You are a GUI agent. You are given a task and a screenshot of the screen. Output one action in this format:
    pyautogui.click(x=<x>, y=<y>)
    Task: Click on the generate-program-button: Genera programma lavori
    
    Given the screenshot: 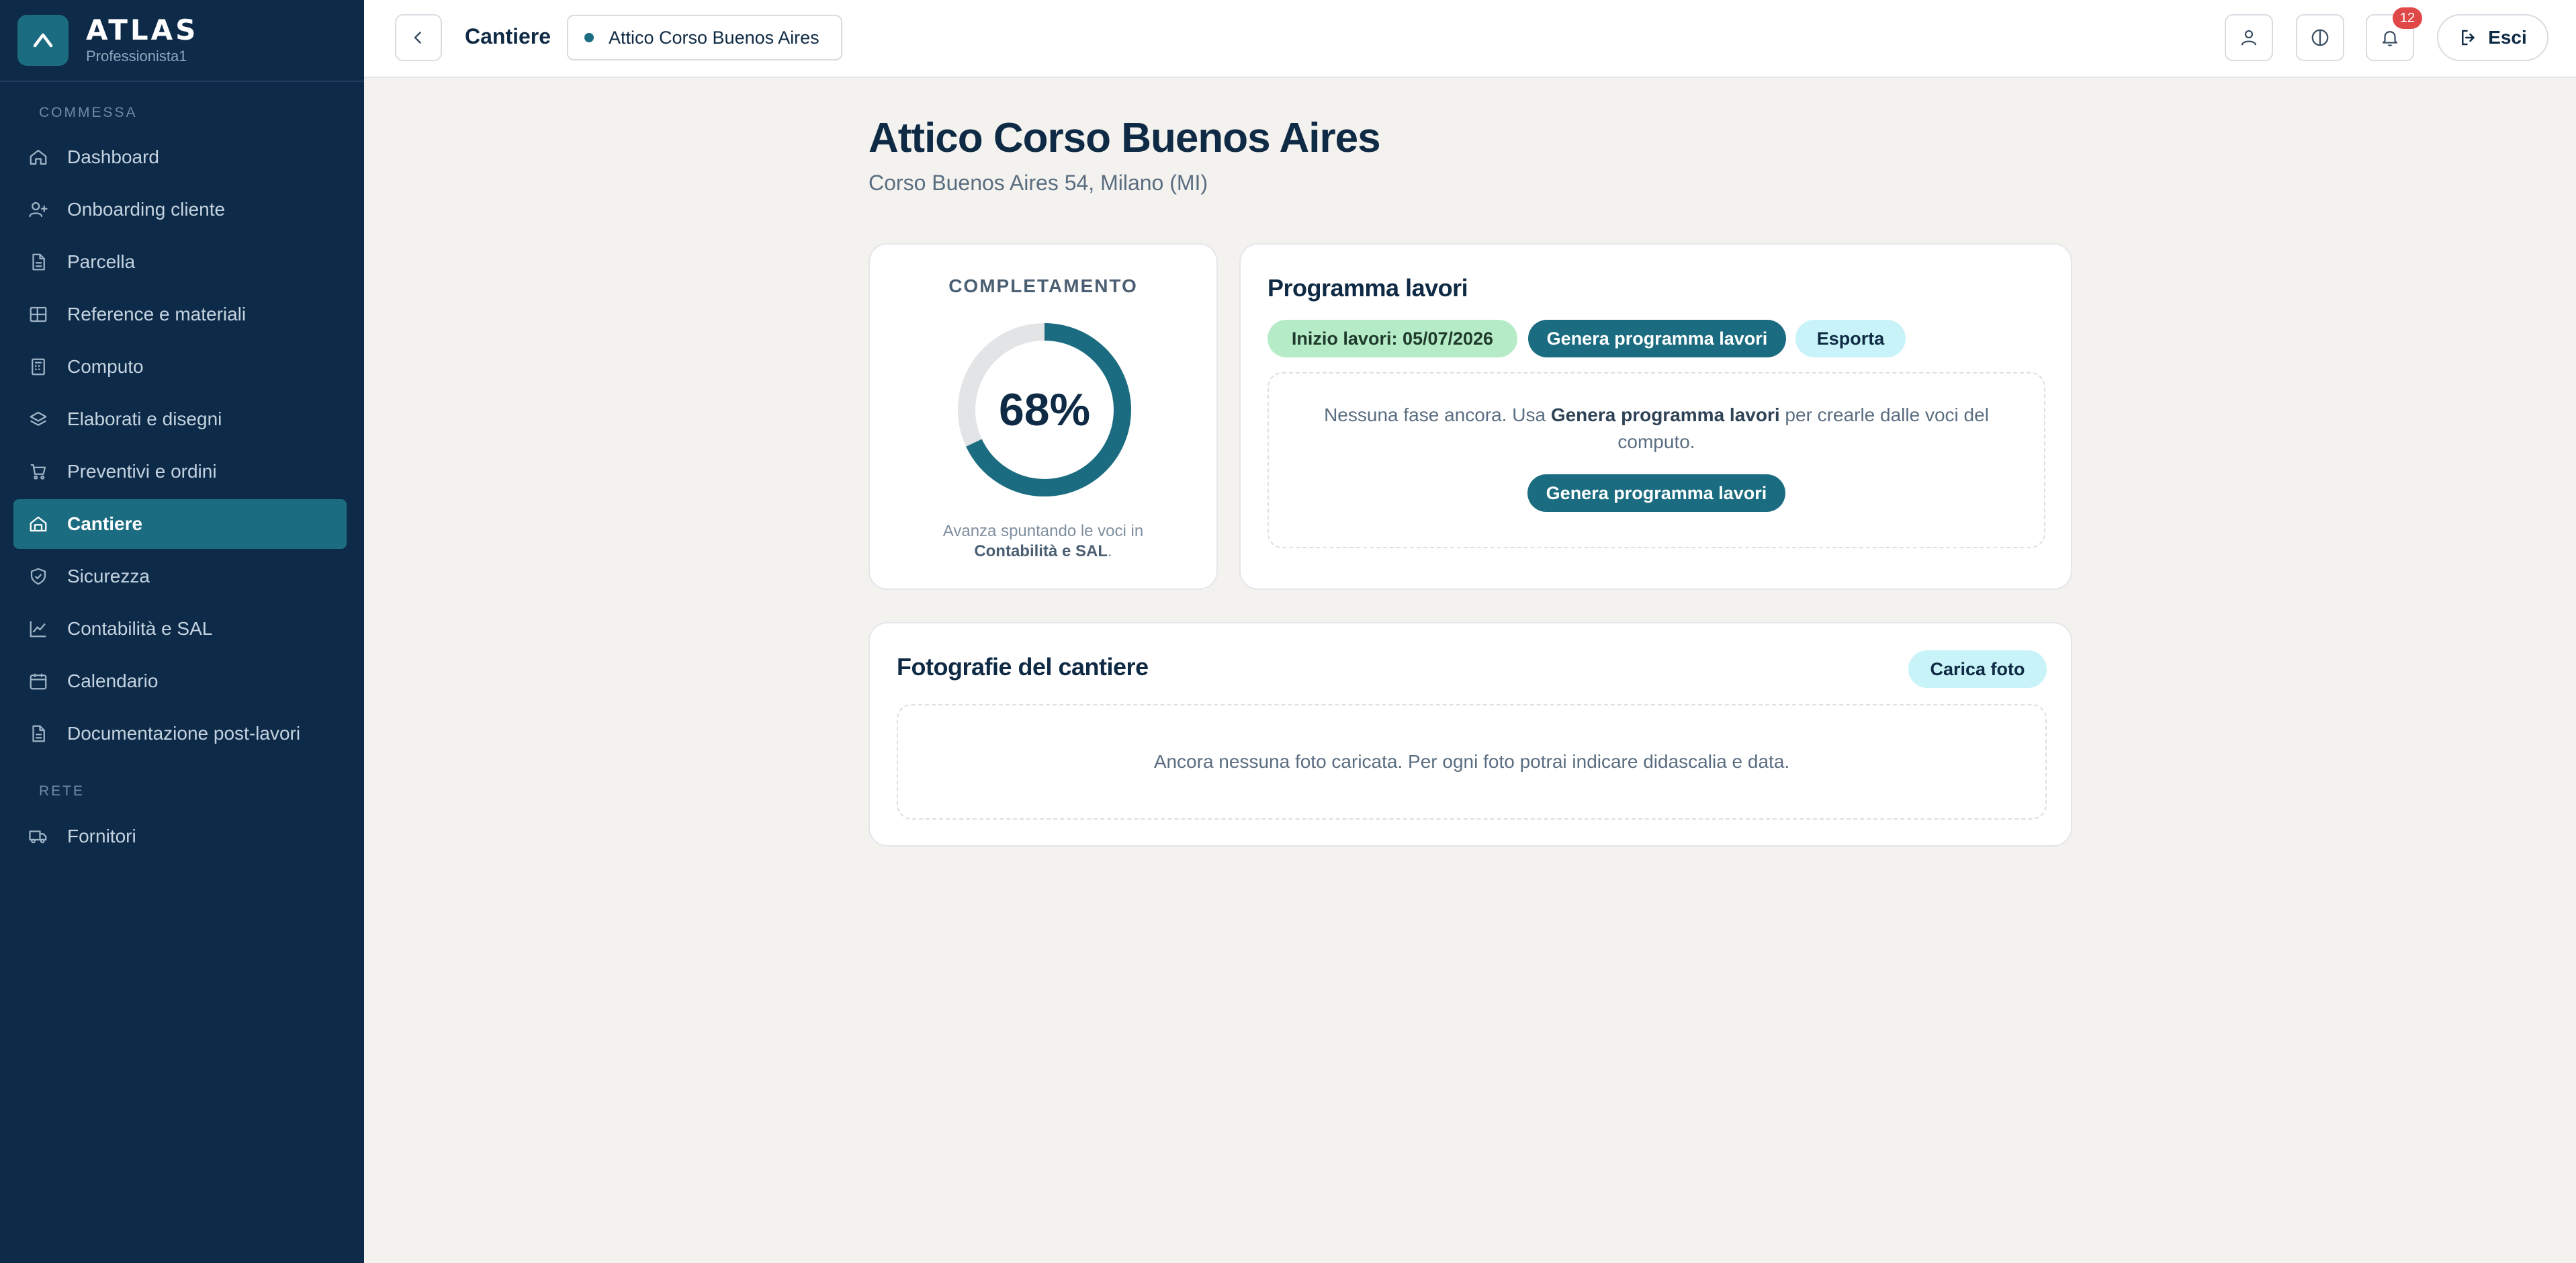 What is the action you would take?
    pyautogui.click(x=1657, y=338)
    